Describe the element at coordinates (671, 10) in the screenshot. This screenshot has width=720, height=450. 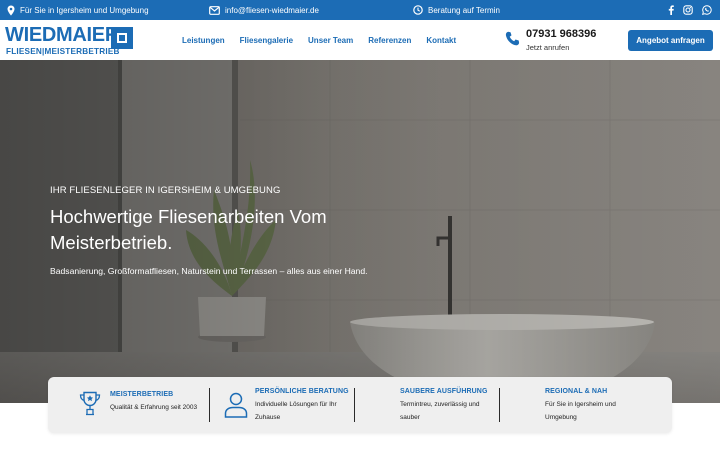
I see `facebook-icon` at that location.